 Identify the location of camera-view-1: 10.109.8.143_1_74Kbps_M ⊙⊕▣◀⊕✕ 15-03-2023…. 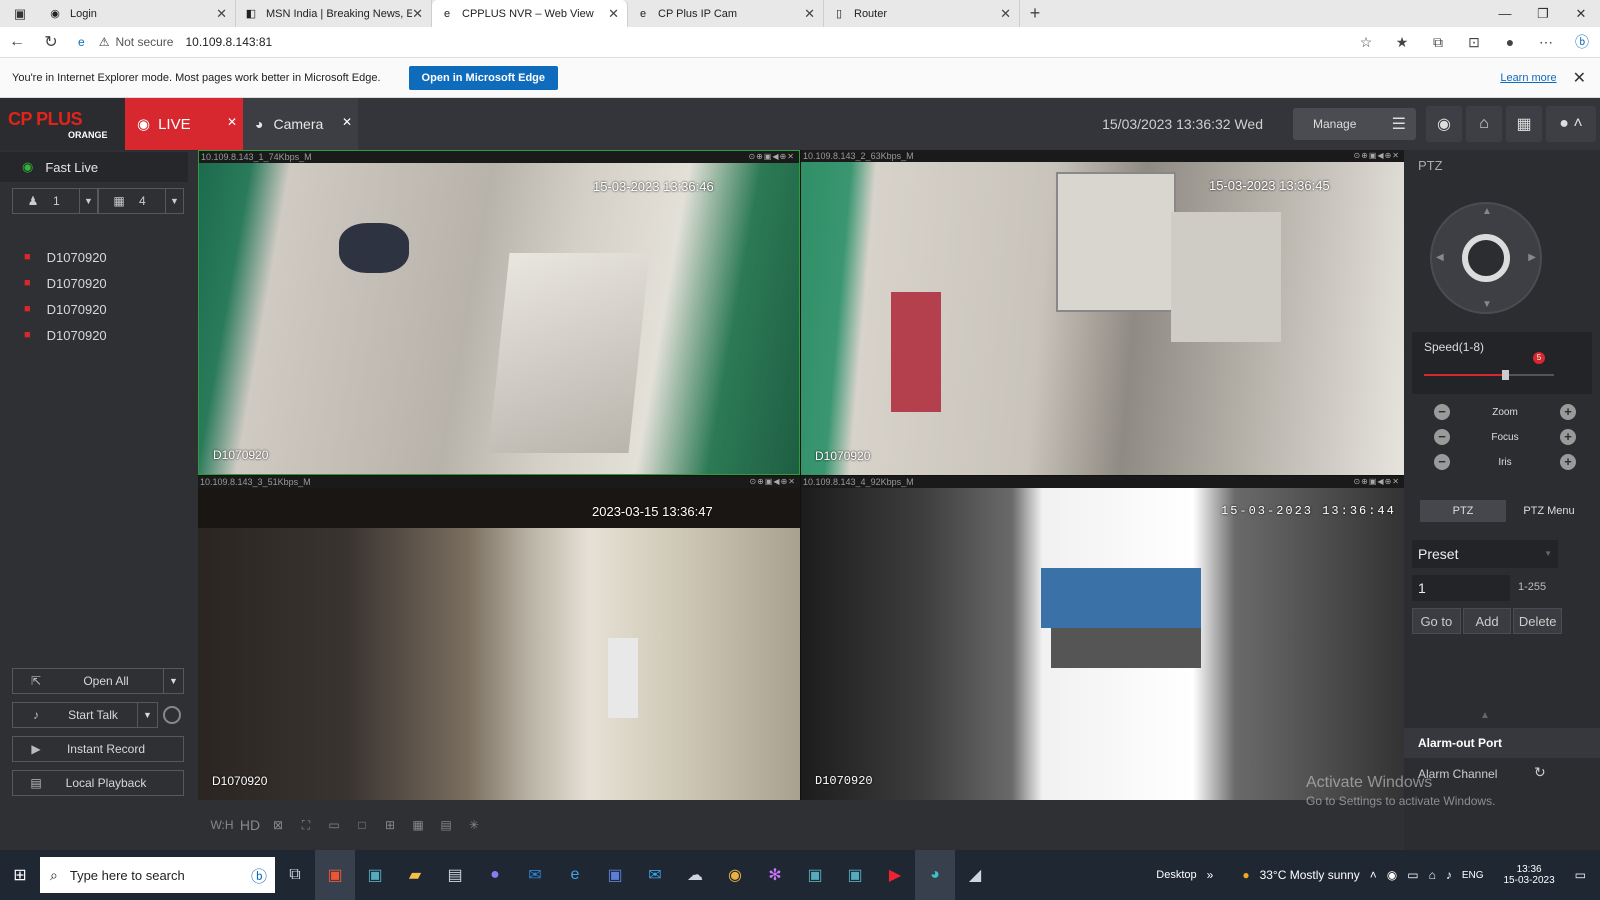
(499, 312).